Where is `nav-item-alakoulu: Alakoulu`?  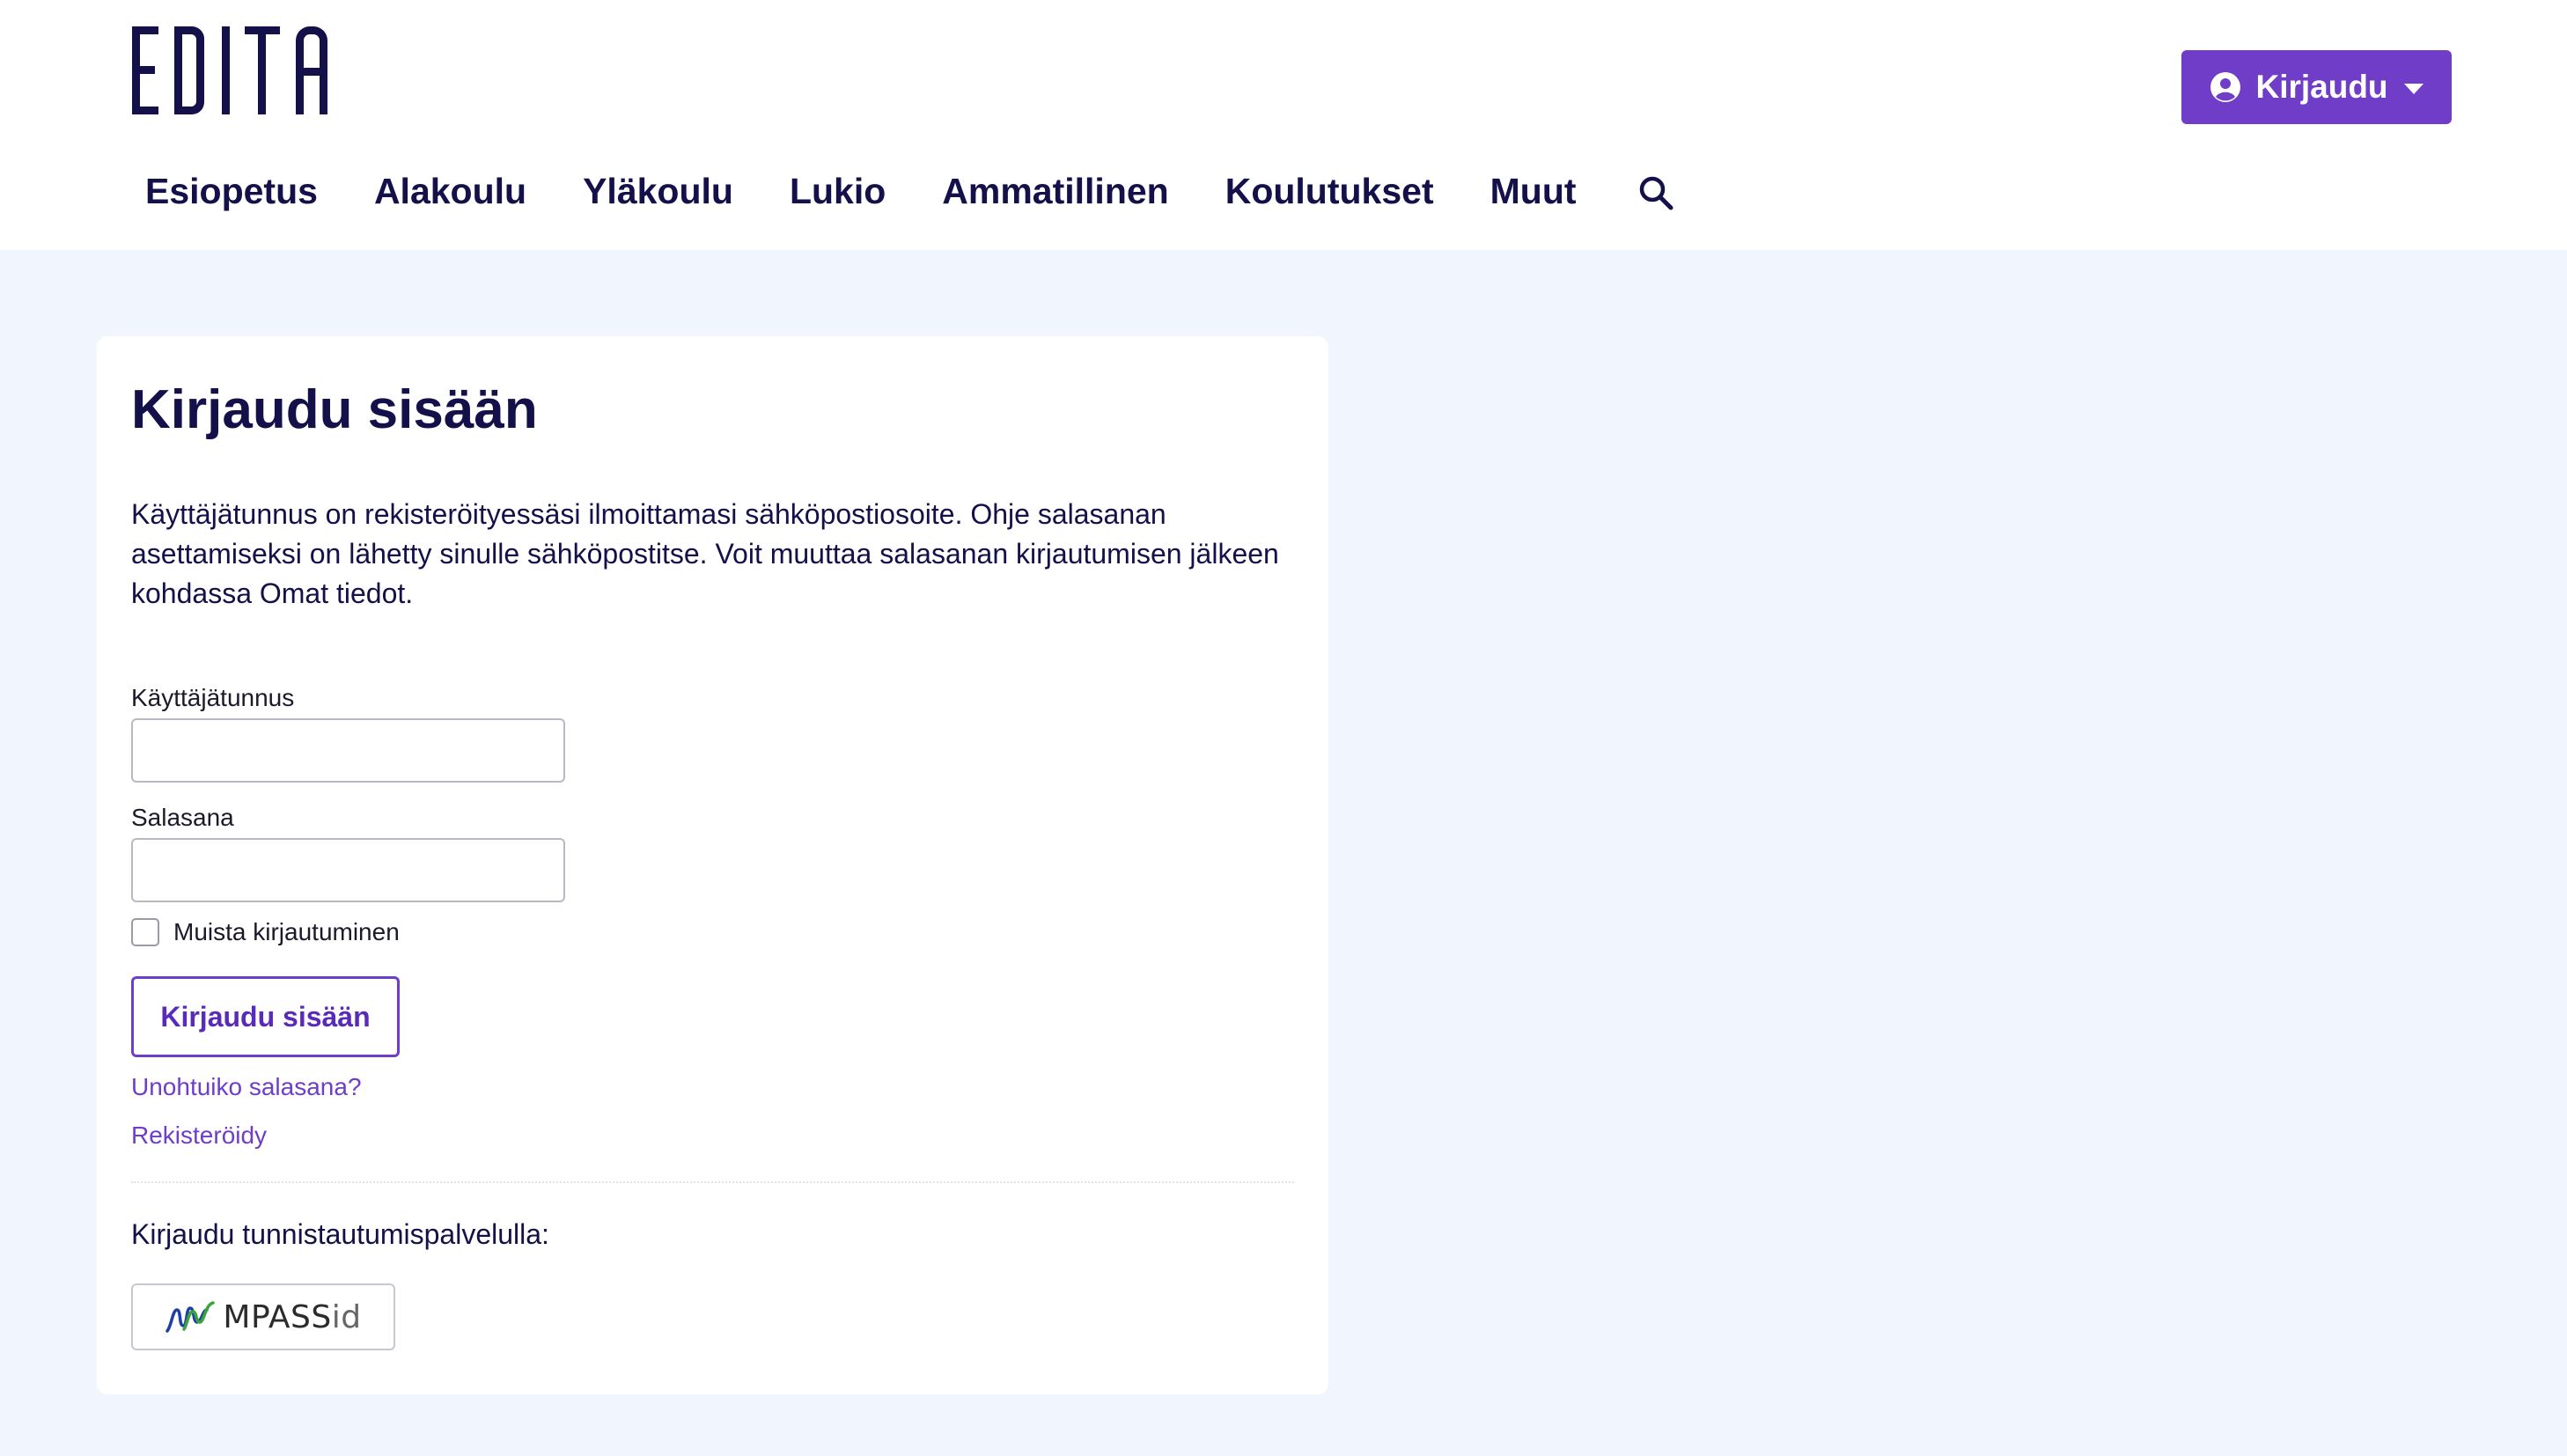 nav-item-alakoulu: Alakoulu is located at coordinates (450, 191).